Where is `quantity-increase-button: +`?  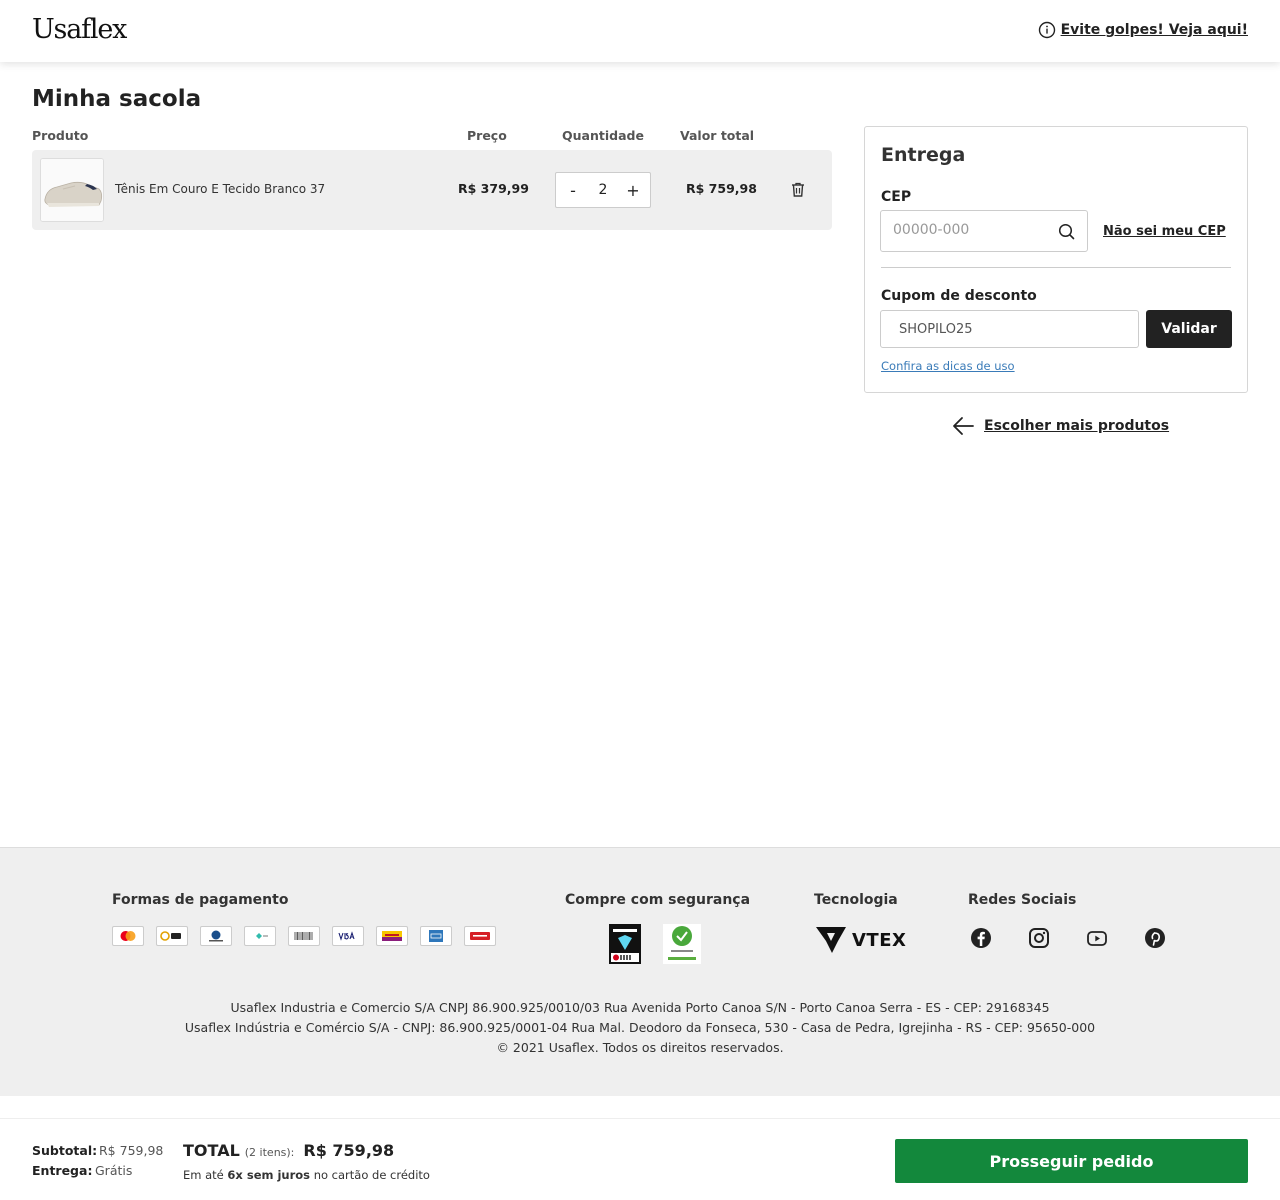 quantity-increase-button: + is located at coordinates (633, 190).